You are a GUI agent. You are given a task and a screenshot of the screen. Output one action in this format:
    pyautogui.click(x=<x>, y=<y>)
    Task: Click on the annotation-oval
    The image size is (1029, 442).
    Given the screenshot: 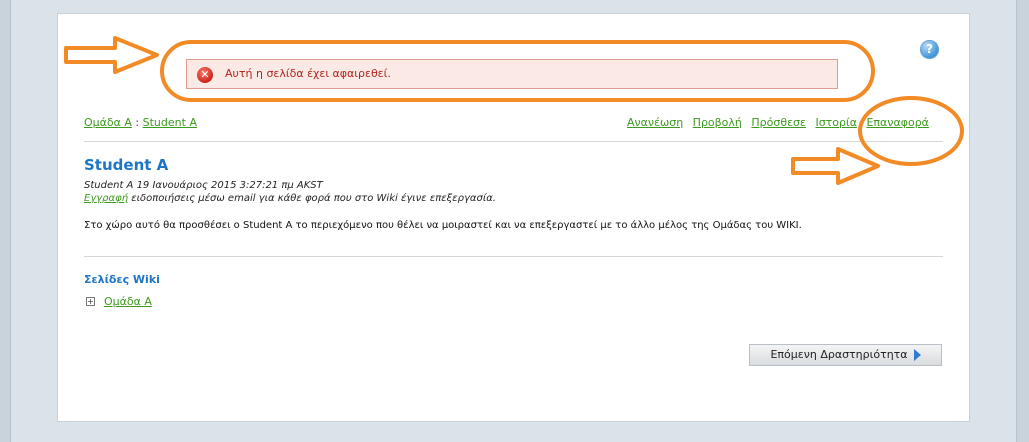 What is the action you would take?
    pyautogui.click(x=517, y=71)
    